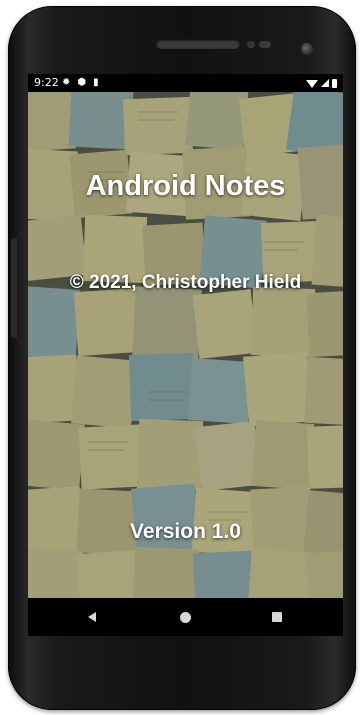 This screenshot has height=715, width=362. I want to click on light-sensor, so click(265, 44).